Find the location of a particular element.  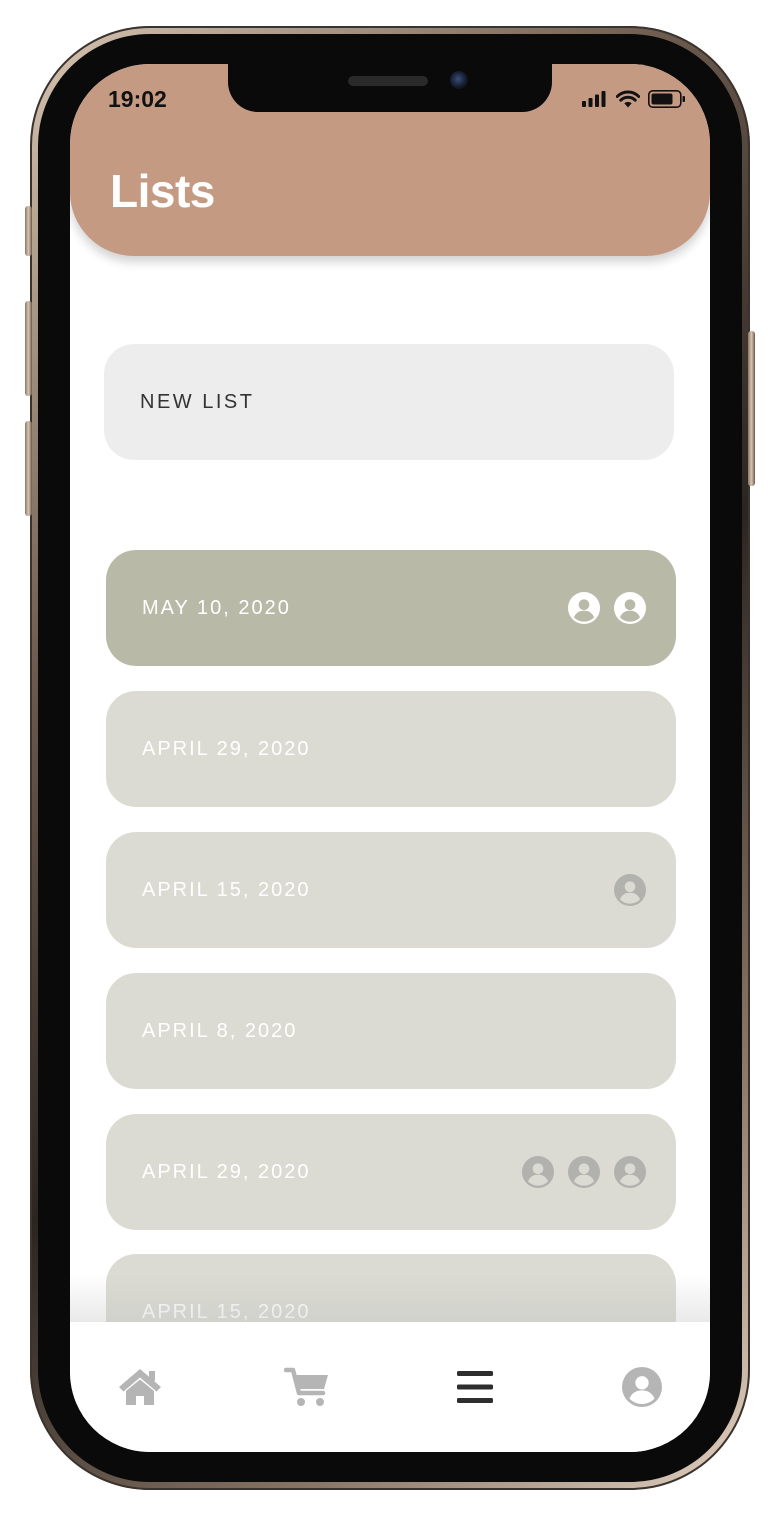

list-date: MAY 10, 2020 is located at coordinates (216, 607).